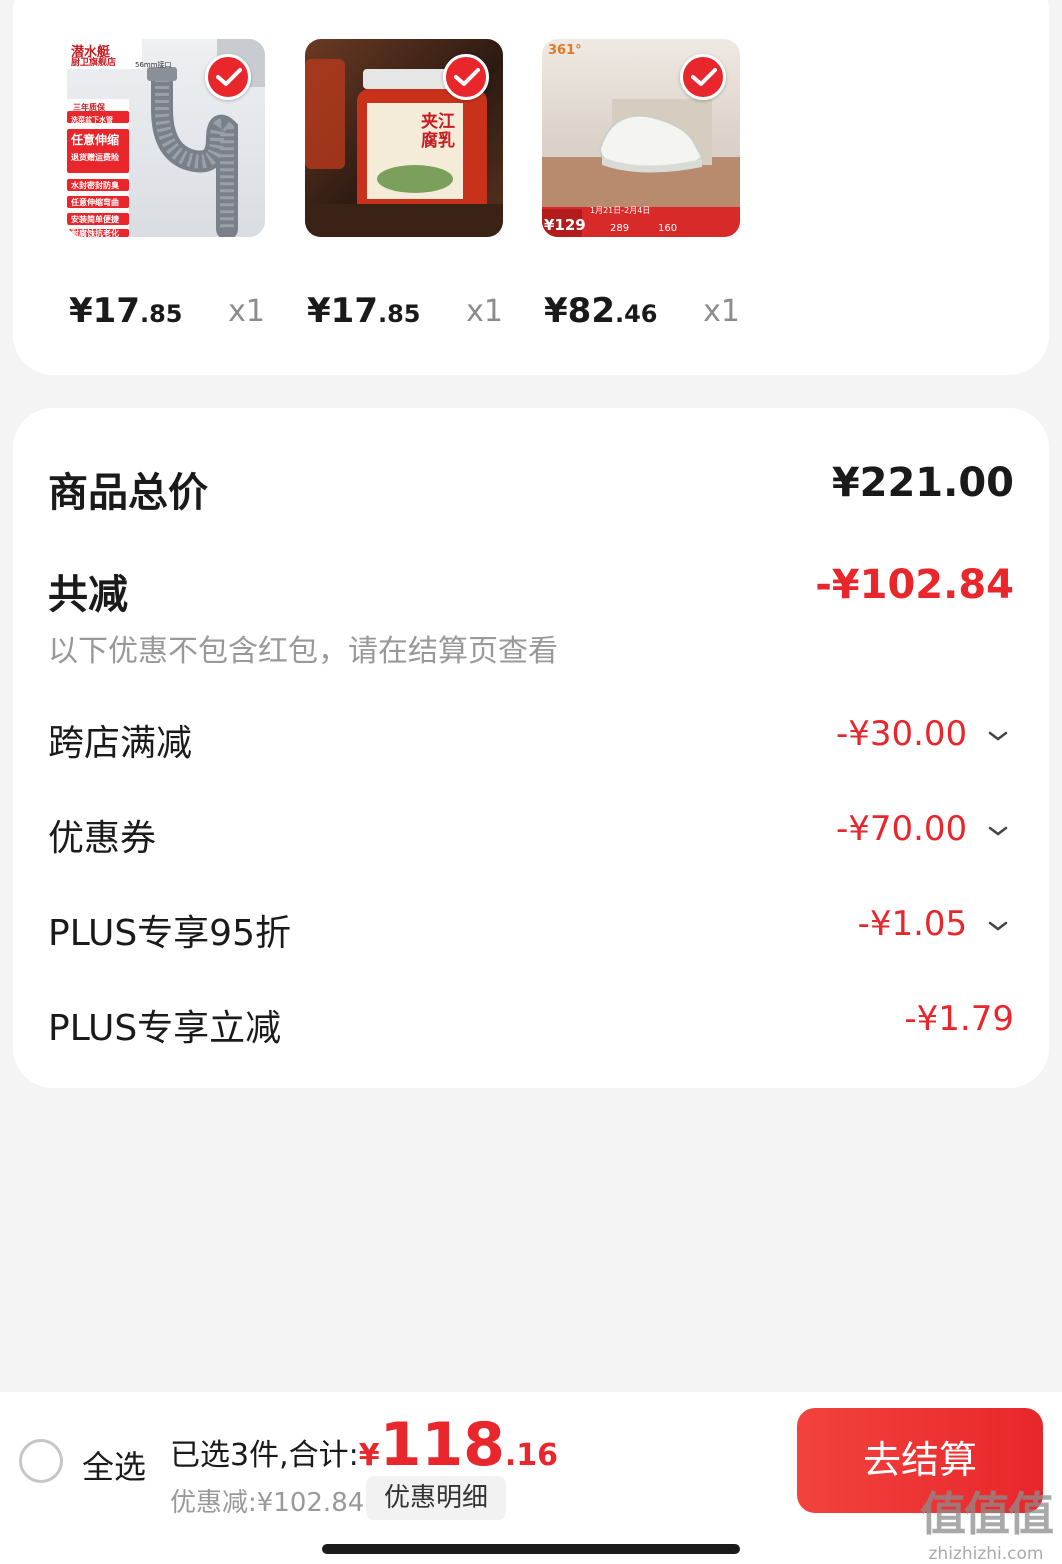 This screenshot has height=1564, width=1062. I want to click on discount-row-coupon: 优惠券 -¥70.00, so click(531, 834).